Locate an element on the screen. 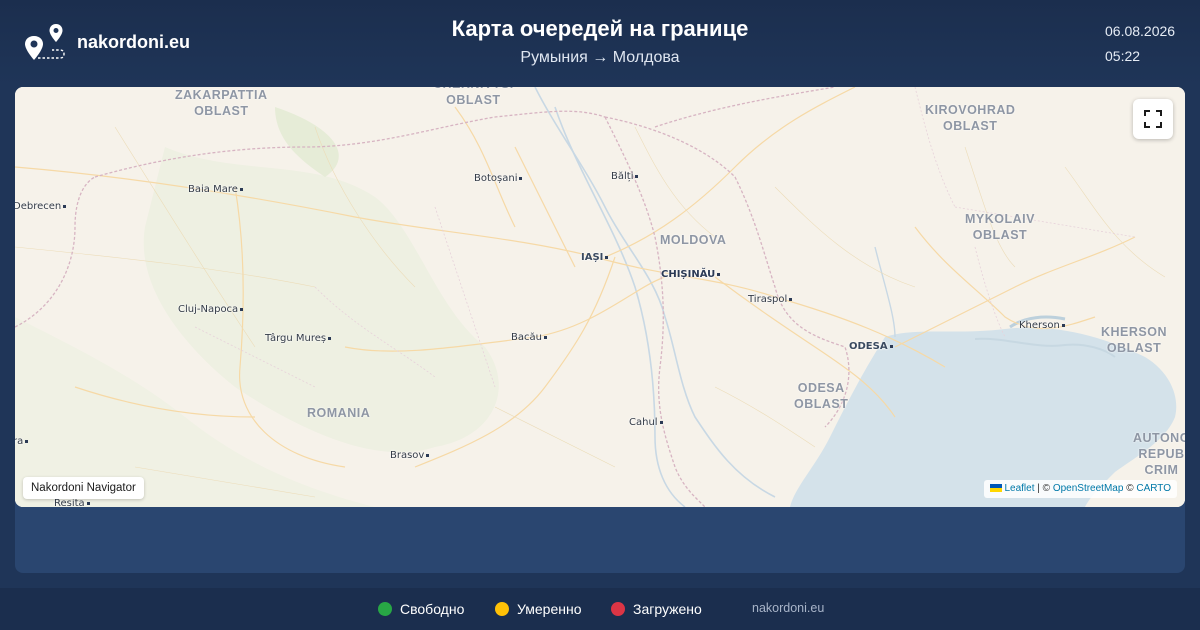 This screenshot has height=630, width=1200. openstreetmap-link: OpenStreetMap is located at coordinates (1088, 488).